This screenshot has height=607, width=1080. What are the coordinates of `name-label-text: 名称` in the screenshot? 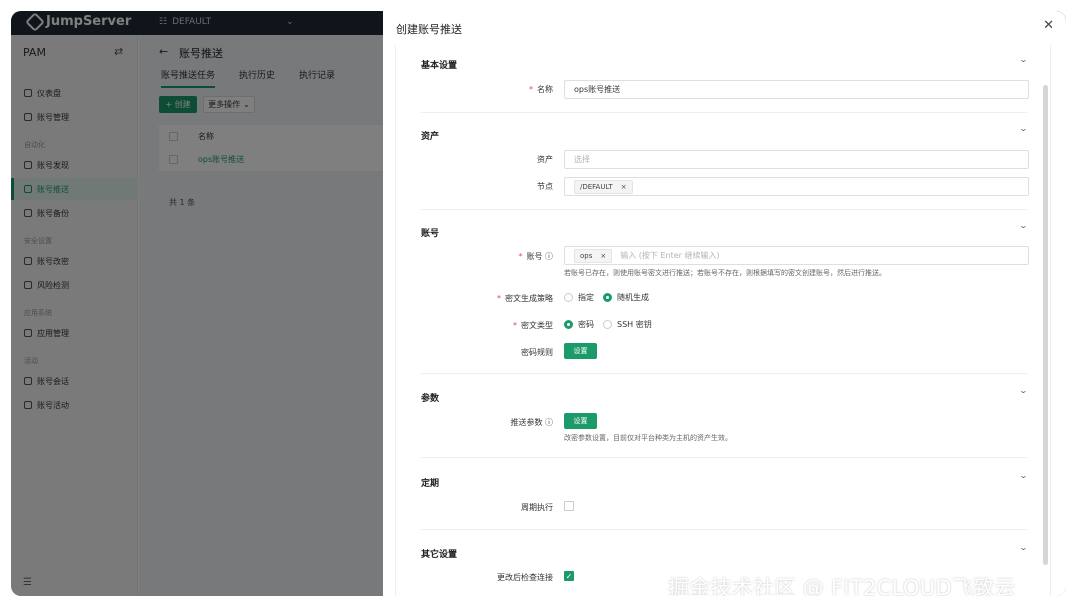 It's located at (545, 89).